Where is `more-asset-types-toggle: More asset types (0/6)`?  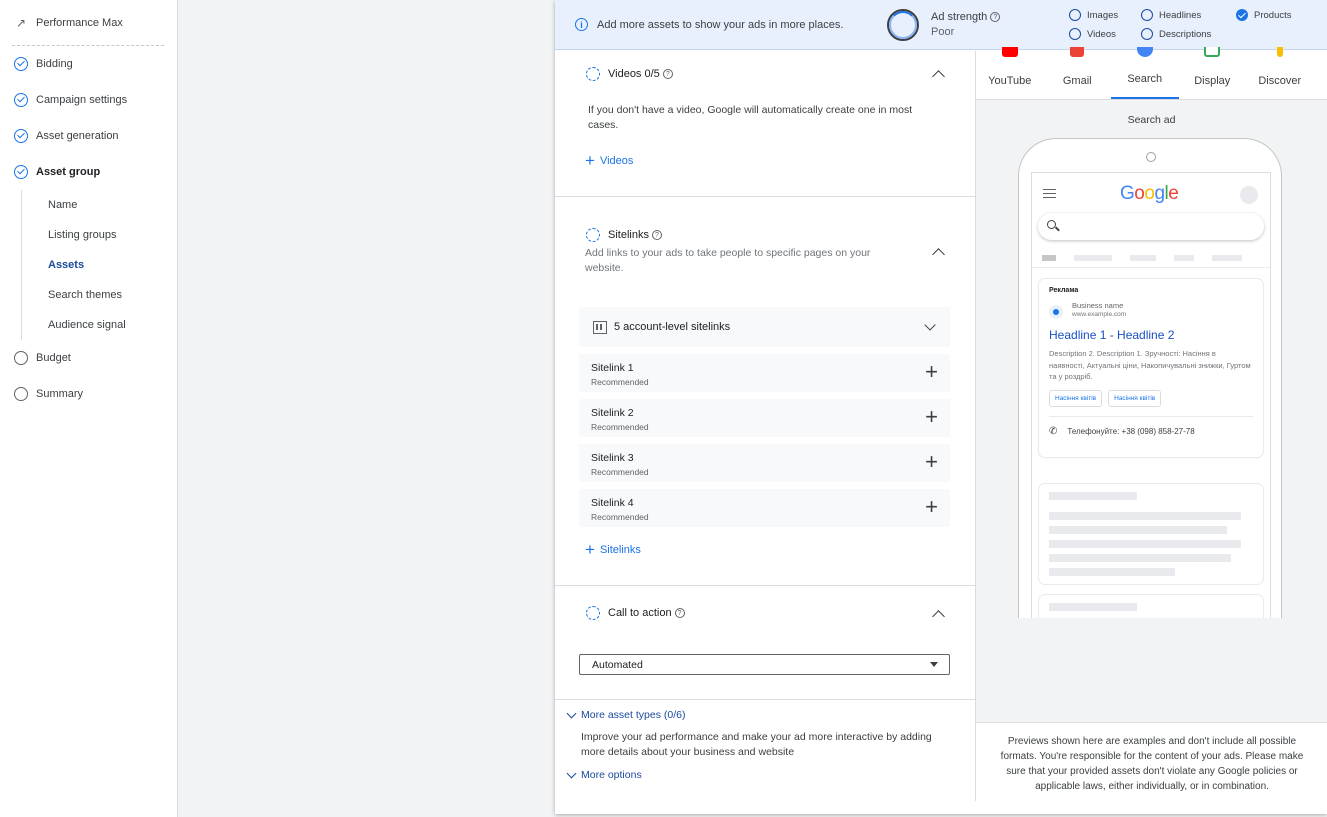 more-asset-types-toggle: More asset types (0/6) is located at coordinates (625, 714).